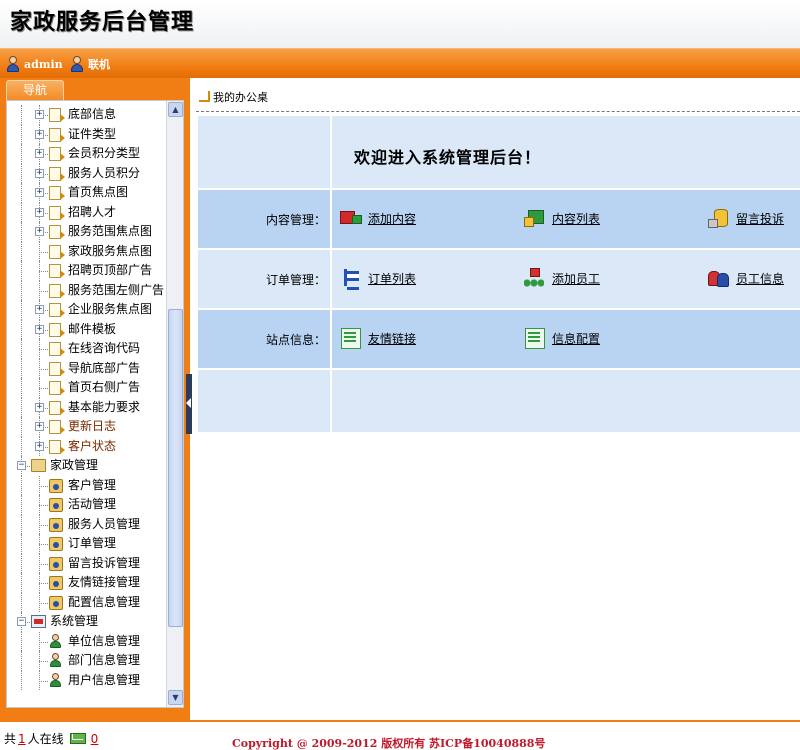 This screenshot has height=750, width=800. What do you see at coordinates (86, 368) in the screenshot?
I see `tree-node: 导航底部广告` at bounding box center [86, 368].